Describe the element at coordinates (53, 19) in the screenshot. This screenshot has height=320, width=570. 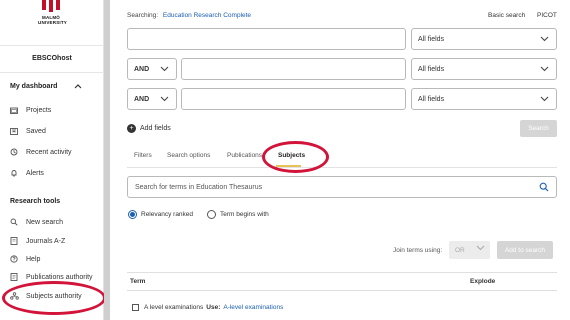
I see `malmo-university-logo: MALMÖ UNIVERSITY` at that location.